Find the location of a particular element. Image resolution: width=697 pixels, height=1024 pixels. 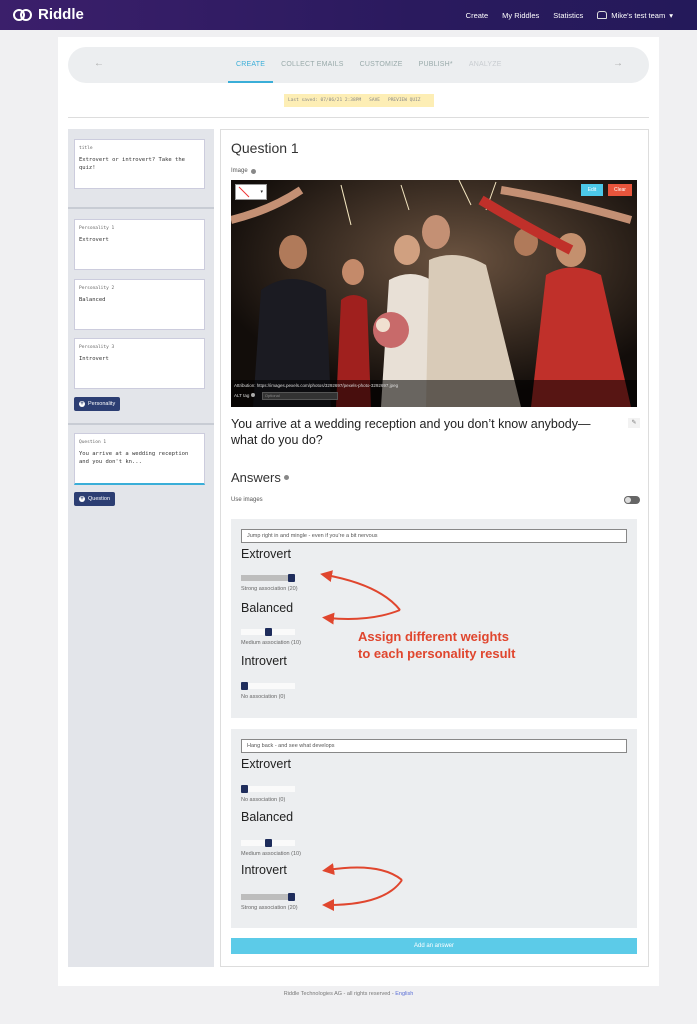

team-dropdown: Mike's test team ▾ is located at coordinates (635, 15).